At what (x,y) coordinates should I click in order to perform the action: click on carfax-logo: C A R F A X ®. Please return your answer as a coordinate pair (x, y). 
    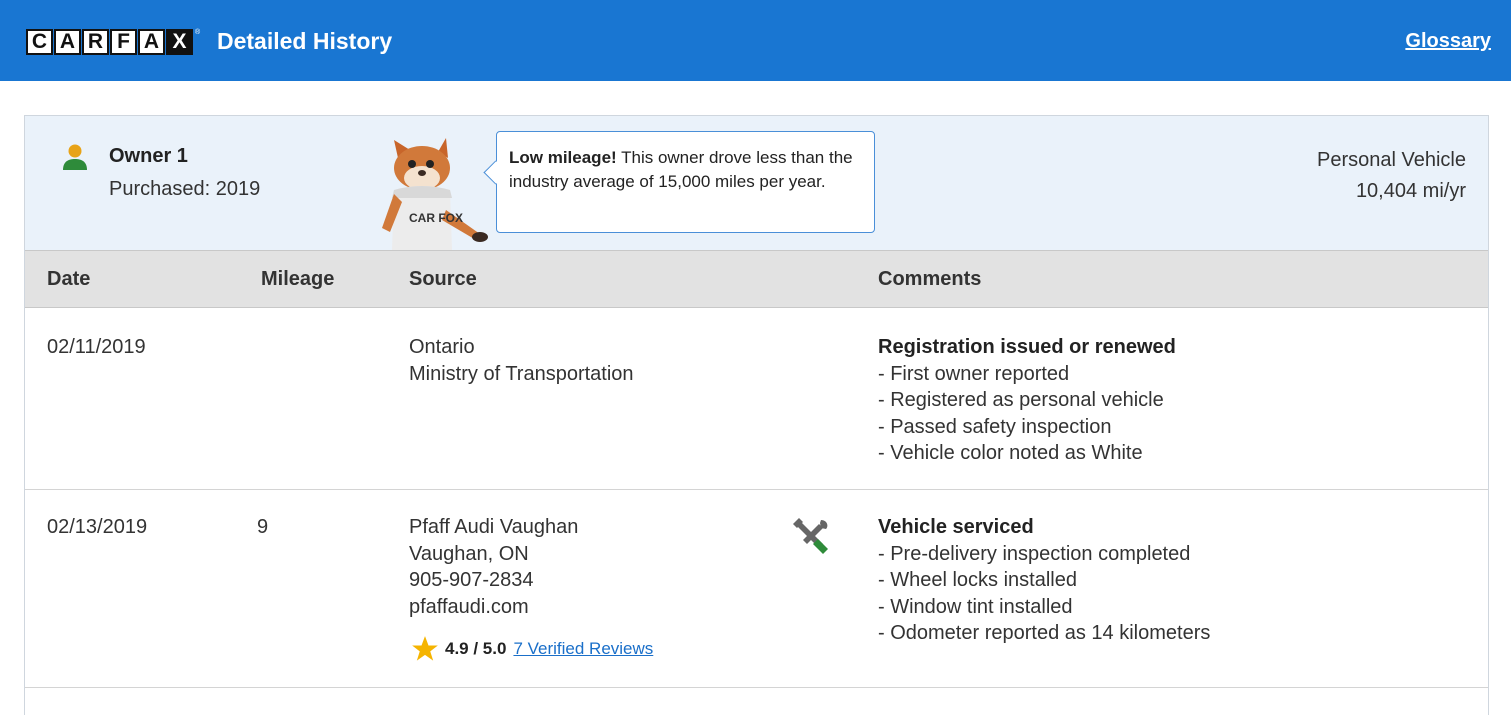
    Looking at the image, I should click on (113, 42).